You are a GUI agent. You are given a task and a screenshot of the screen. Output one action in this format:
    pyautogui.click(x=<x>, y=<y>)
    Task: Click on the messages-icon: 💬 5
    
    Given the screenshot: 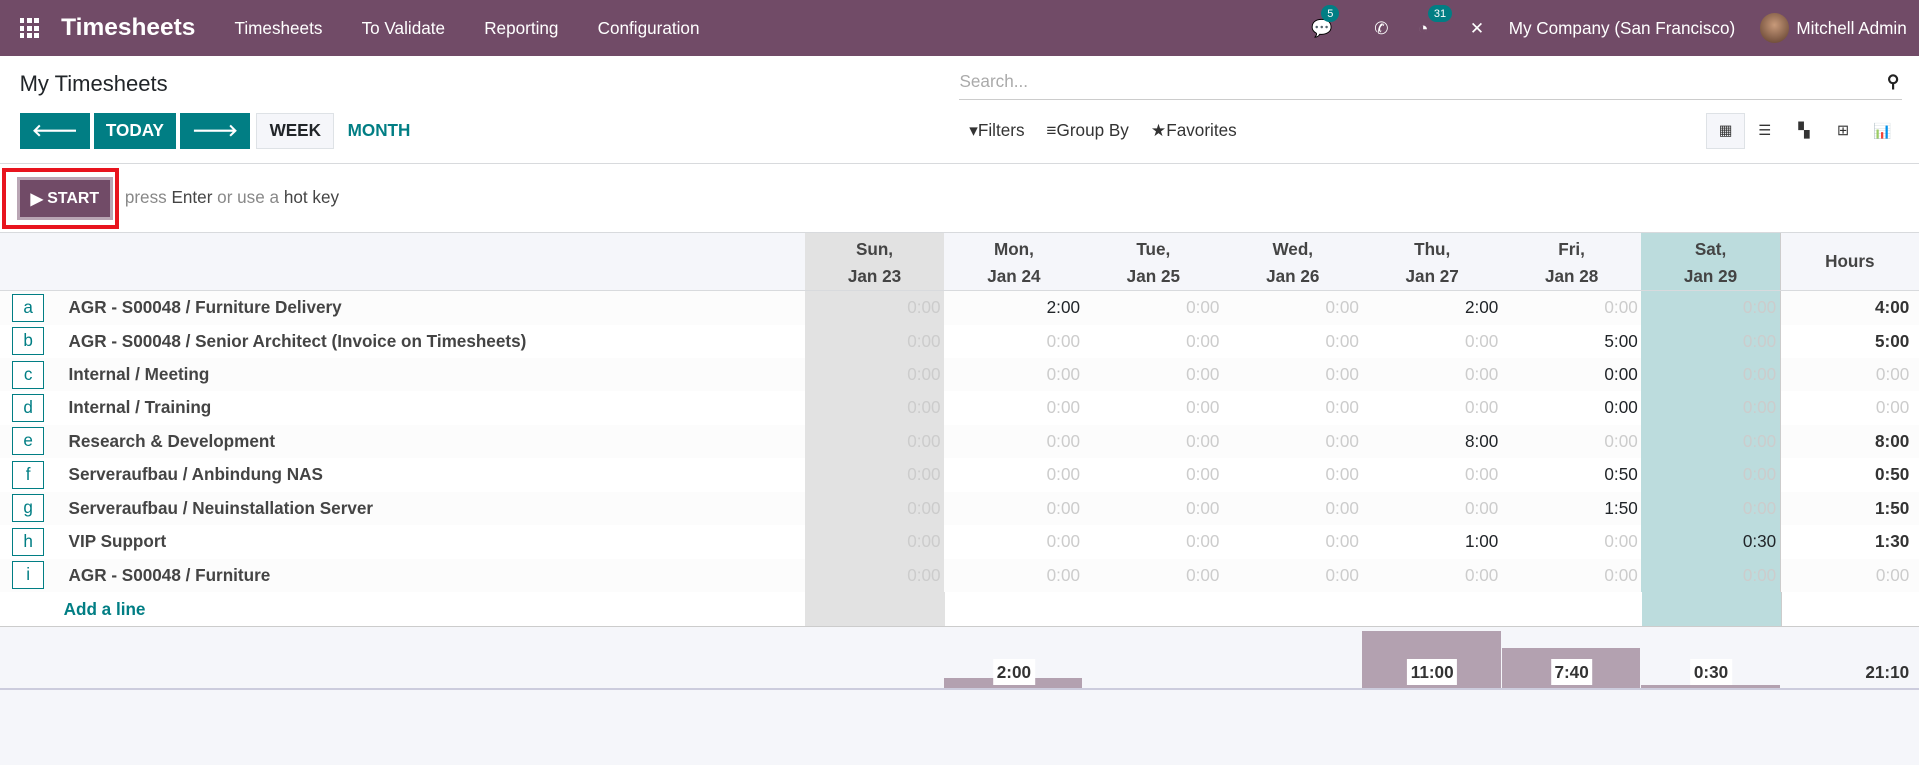 What is the action you would take?
    pyautogui.click(x=1325, y=22)
    